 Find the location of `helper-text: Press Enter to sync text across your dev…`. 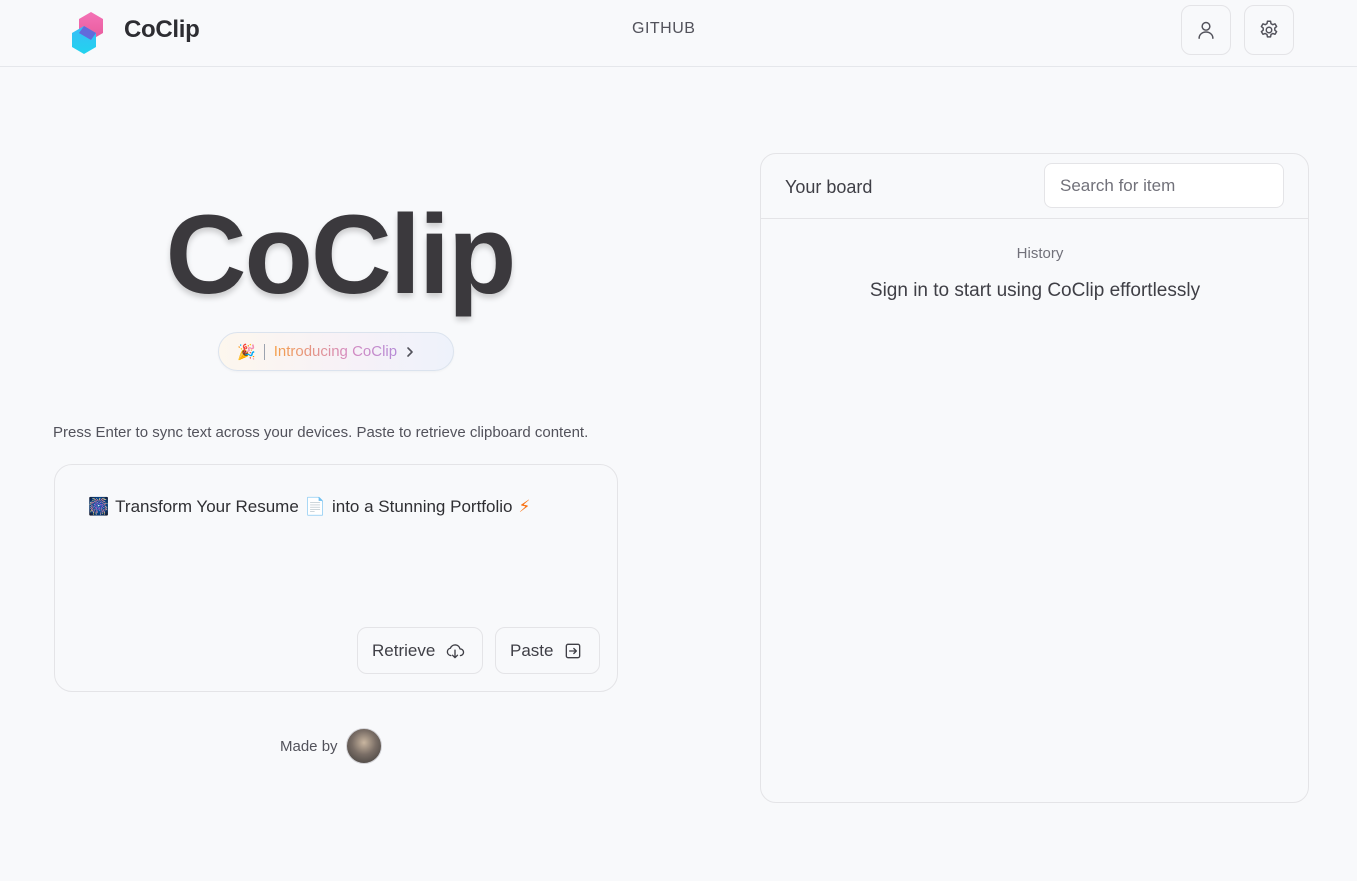

helper-text: Press Enter to sync text across your dev… is located at coordinates (321, 432).